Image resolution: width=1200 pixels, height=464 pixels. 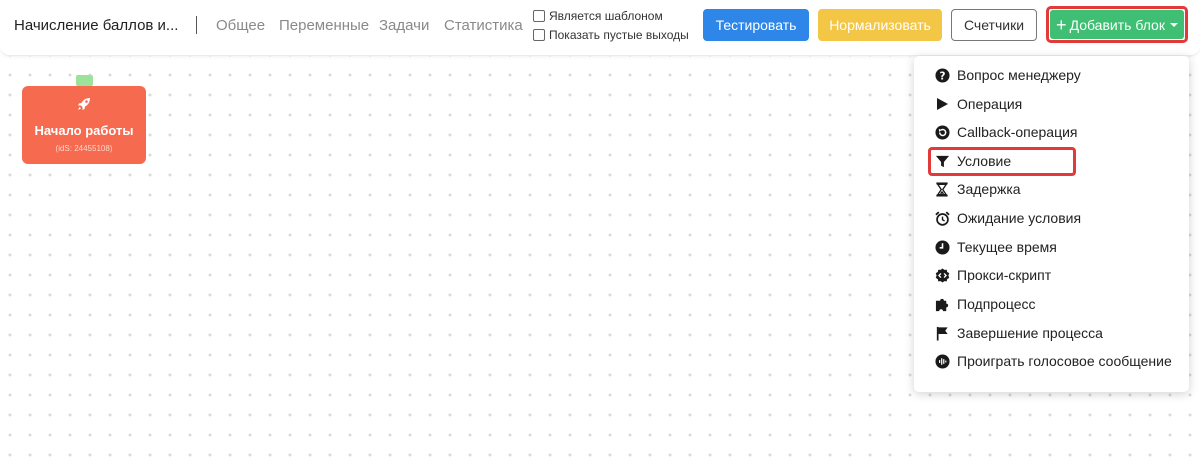 I want to click on code-badge-icon, so click(x=942, y=275).